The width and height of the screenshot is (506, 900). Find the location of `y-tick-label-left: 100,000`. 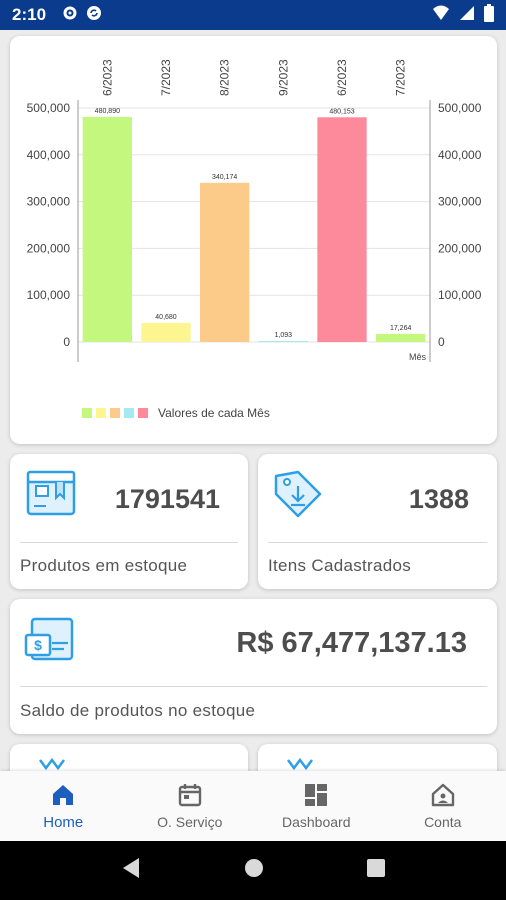

y-tick-label-left: 100,000 is located at coordinates (49, 295).